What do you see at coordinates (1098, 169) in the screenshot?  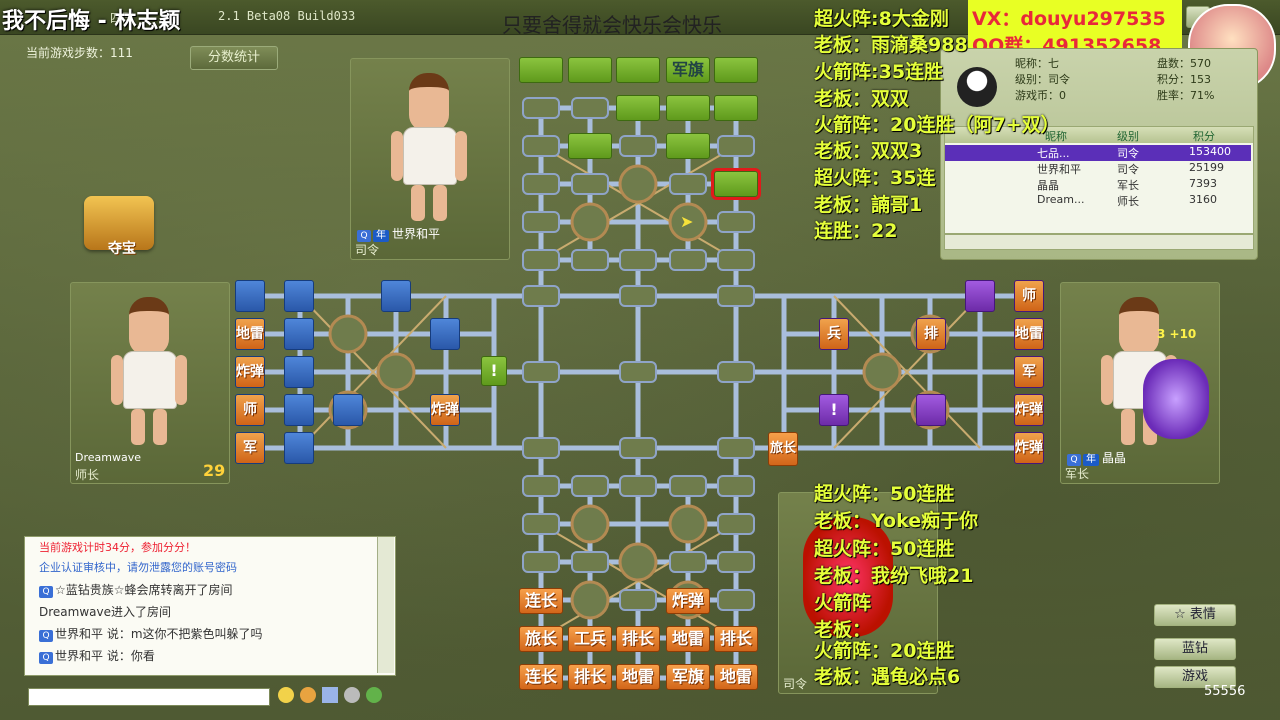 I see `table-row: 世界和平 司令 25199` at bounding box center [1098, 169].